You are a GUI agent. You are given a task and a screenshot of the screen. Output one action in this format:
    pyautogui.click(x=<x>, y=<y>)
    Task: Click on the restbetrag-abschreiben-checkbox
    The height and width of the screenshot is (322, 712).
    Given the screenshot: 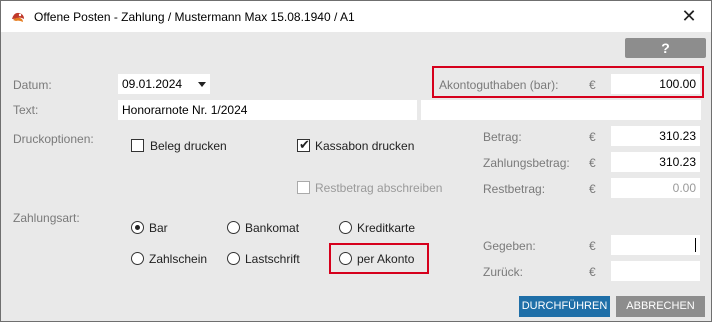 What is the action you would take?
    pyautogui.click(x=303, y=187)
    